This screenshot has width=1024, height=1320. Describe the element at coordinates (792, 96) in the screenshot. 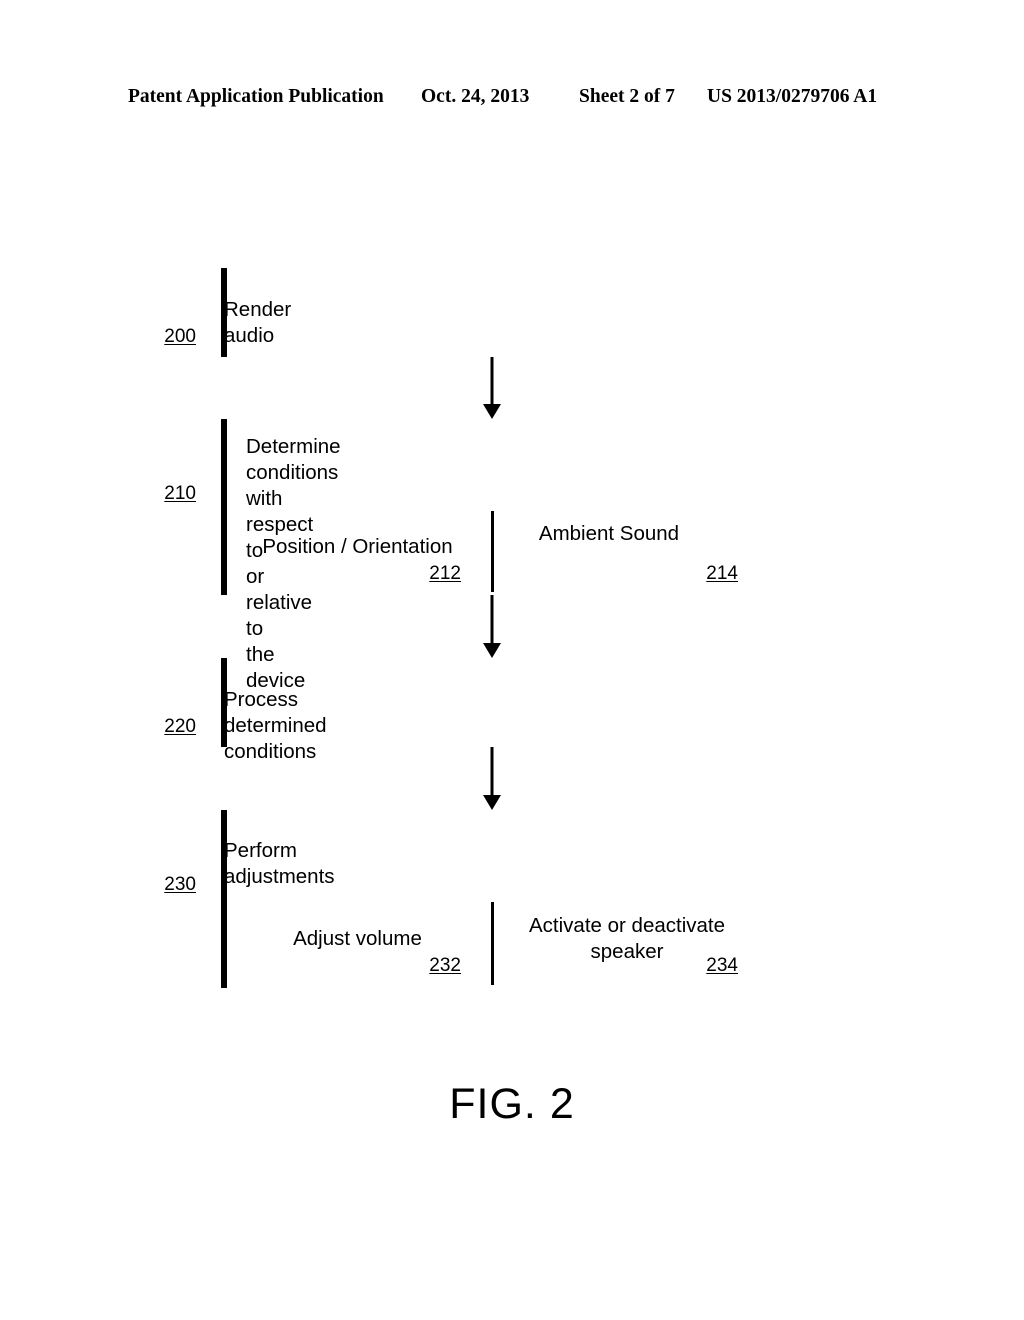

I see `header-patent-number: US 2013/0279706 A1` at that location.